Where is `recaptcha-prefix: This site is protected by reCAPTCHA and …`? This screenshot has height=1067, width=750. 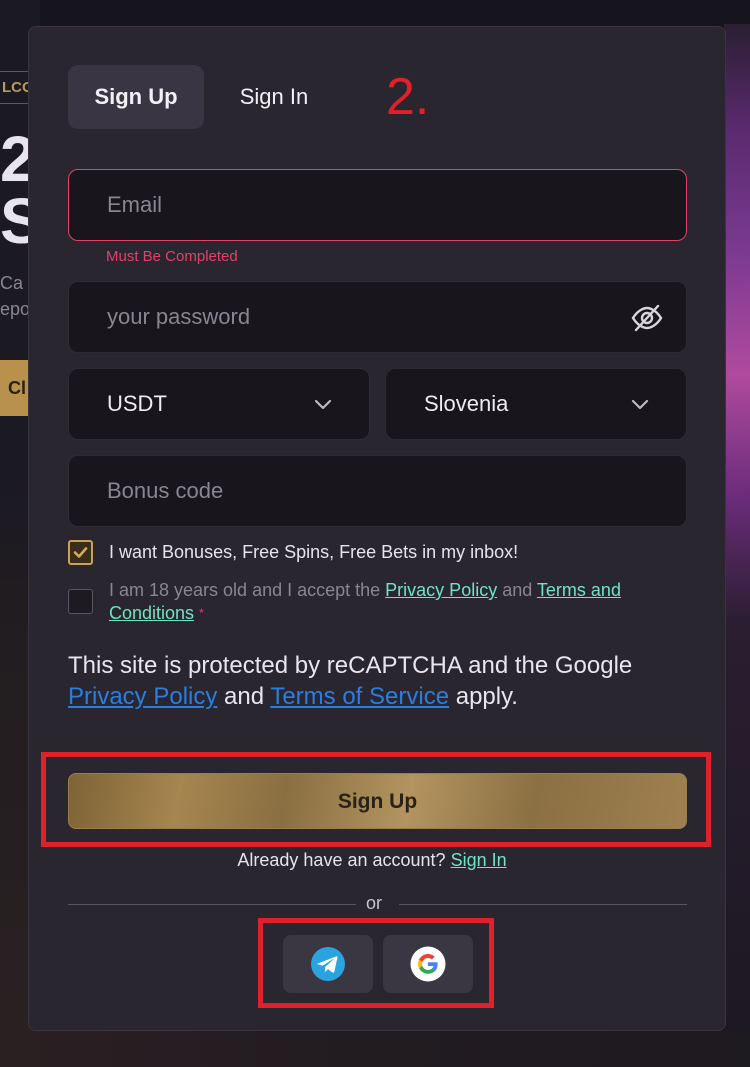 recaptcha-prefix: This site is protected by reCAPTCHA and … is located at coordinates (350, 665).